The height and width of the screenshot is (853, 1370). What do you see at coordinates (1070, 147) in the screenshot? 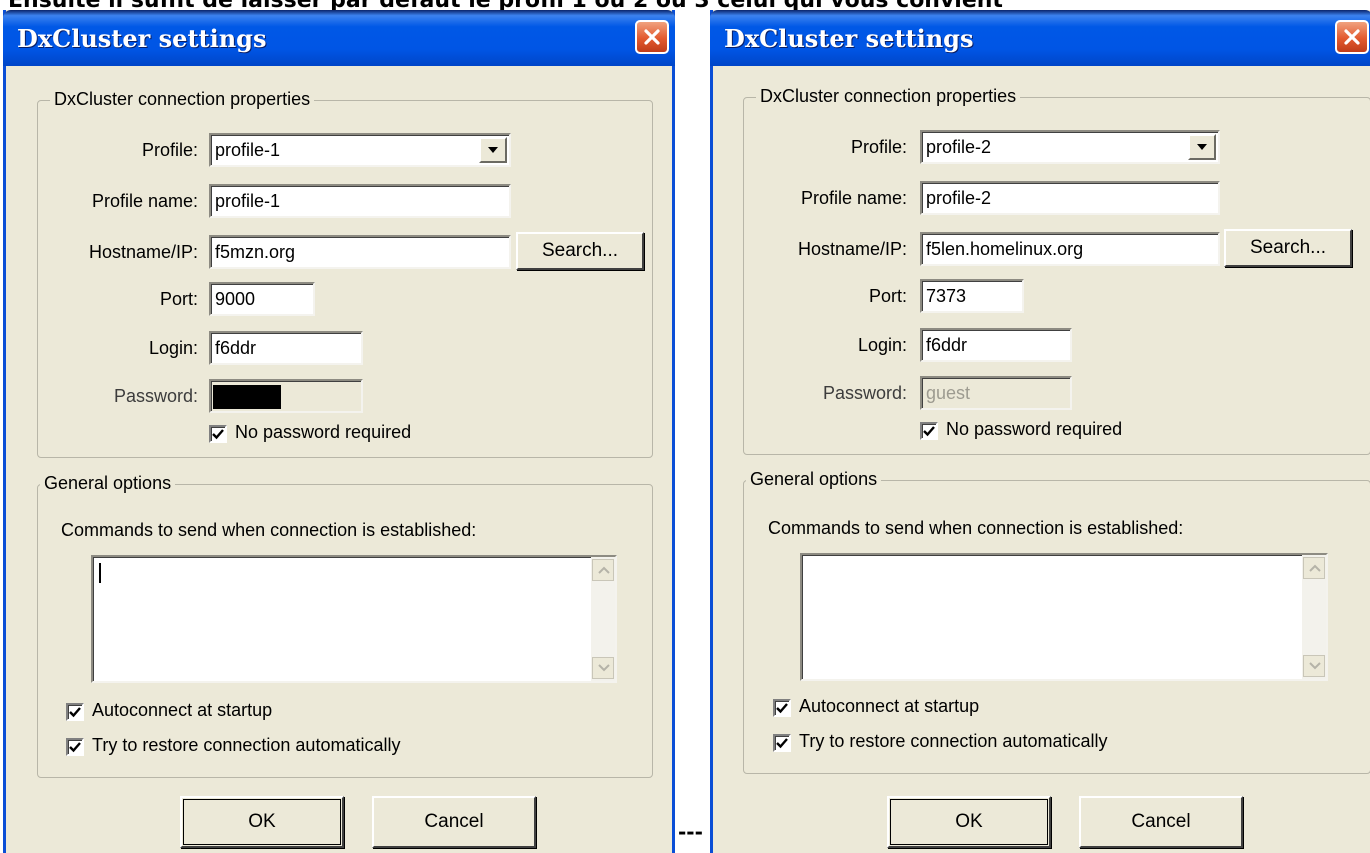
I see `profile-dropdown: profile-2` at bounding box center [1070, 147].